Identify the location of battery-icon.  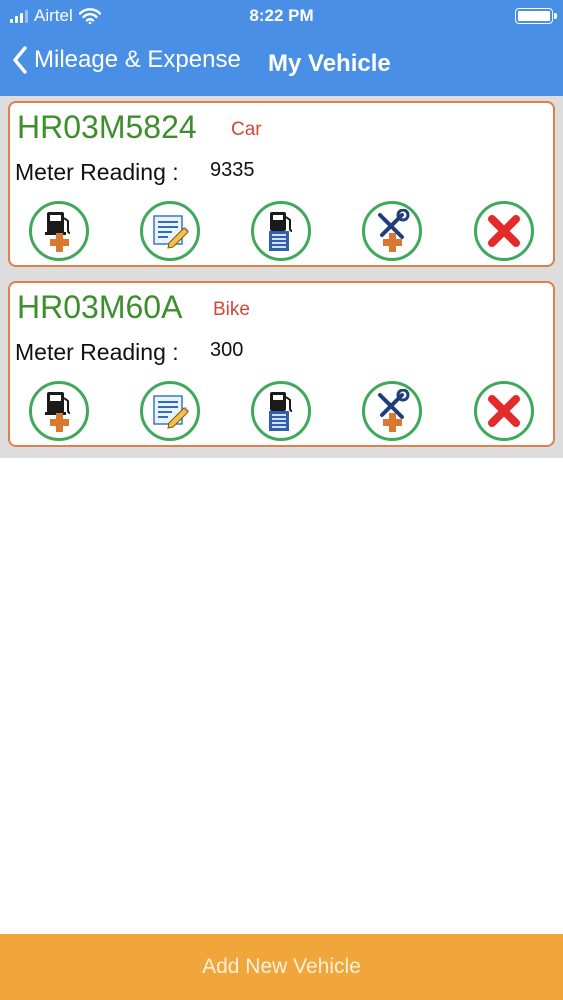
(536, 16).